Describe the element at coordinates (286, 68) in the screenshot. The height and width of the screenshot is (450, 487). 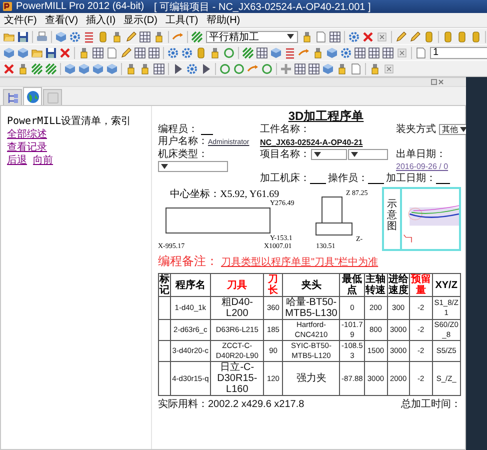
I see `plus-icon` at that location.